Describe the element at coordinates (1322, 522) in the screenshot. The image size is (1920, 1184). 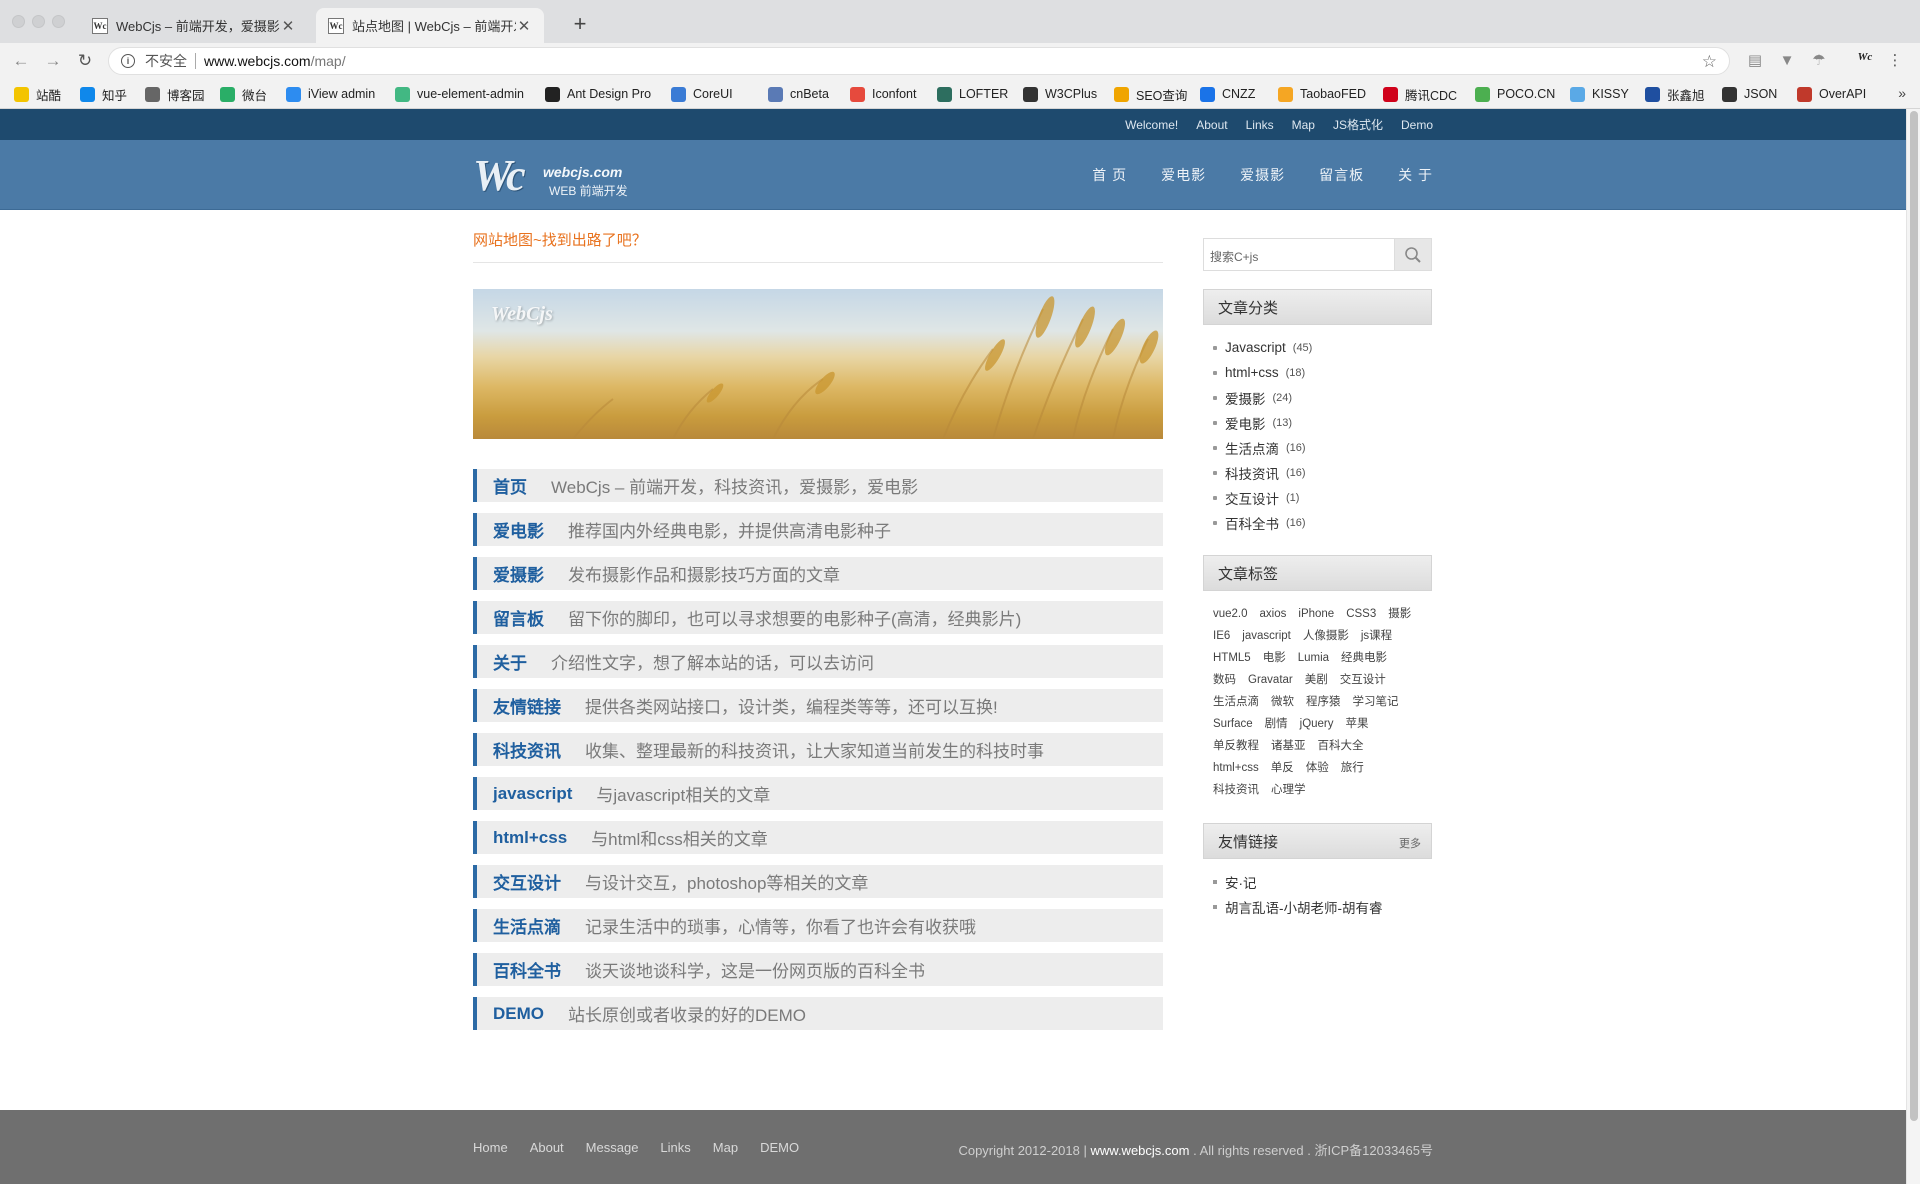
I see `category-item: 百科全书 (16)` at that location.